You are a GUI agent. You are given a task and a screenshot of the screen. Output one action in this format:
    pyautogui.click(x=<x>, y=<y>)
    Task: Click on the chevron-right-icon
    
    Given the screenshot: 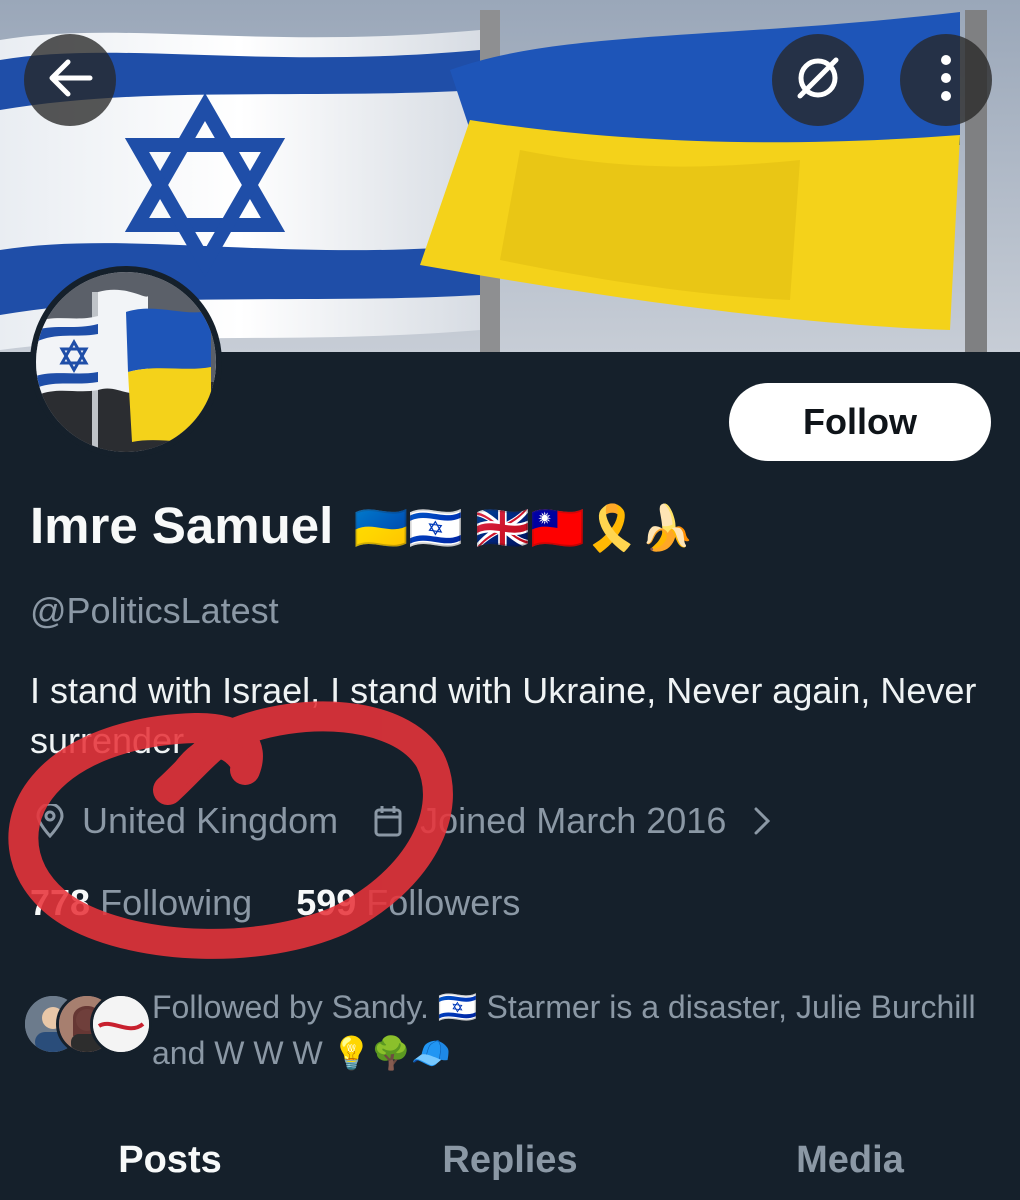 What is the action you would take?
    pyautogui.click(x=762, y=821)
    